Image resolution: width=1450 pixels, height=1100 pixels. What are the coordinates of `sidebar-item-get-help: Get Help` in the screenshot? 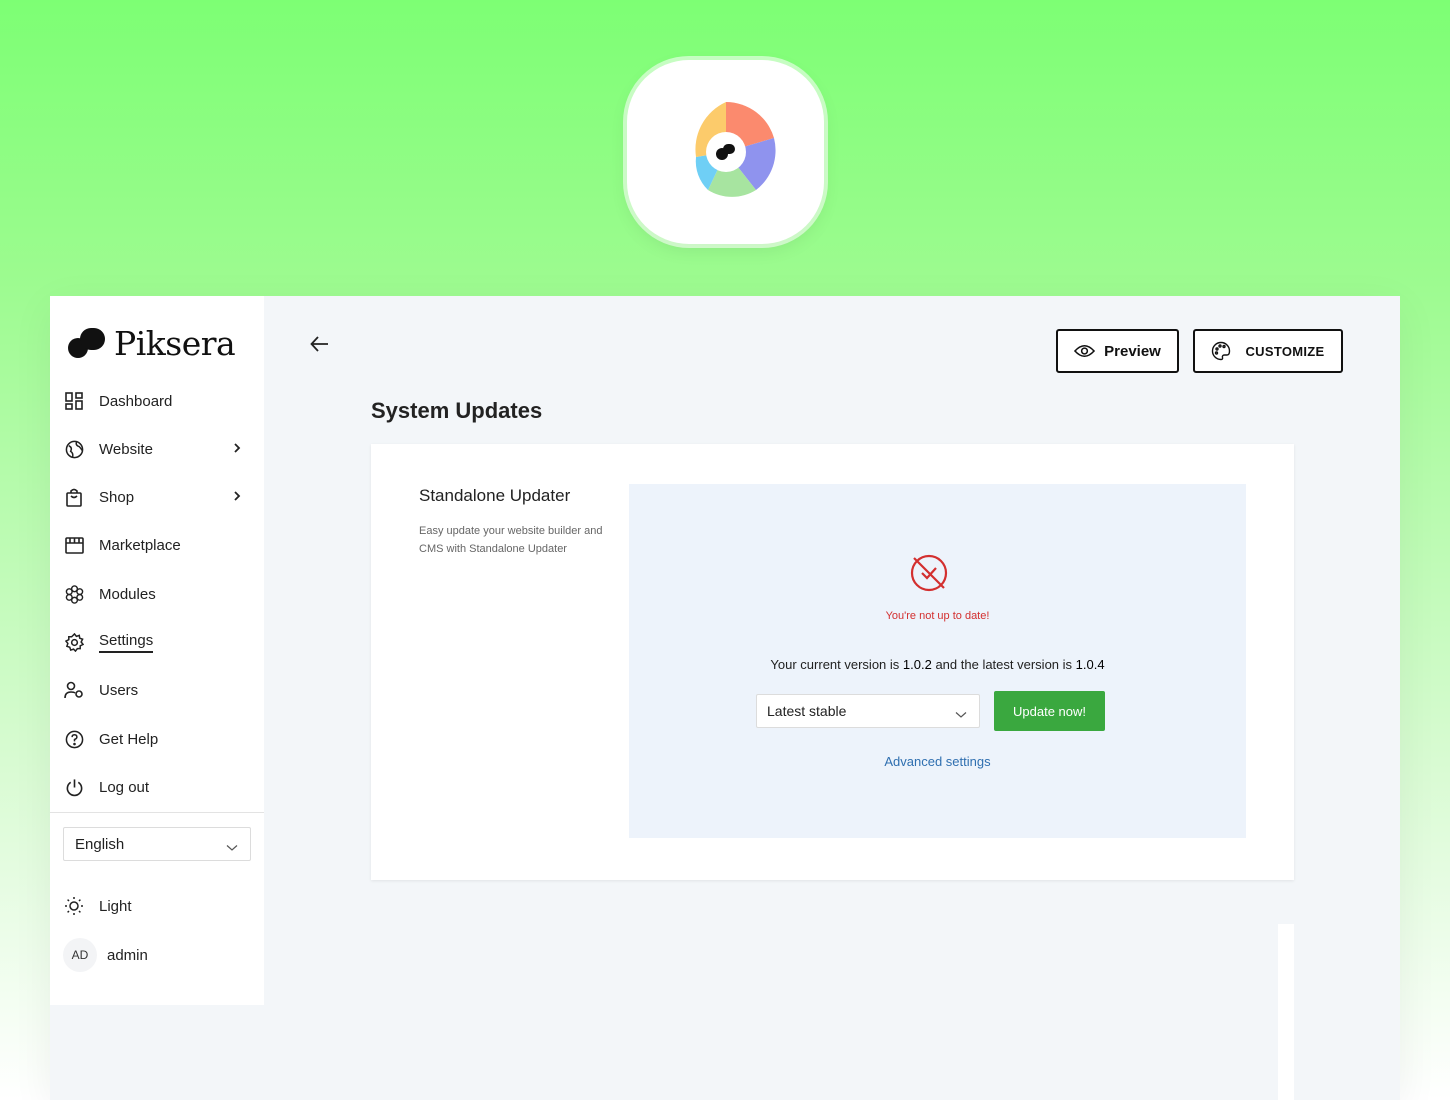 It's located at (157, 739).